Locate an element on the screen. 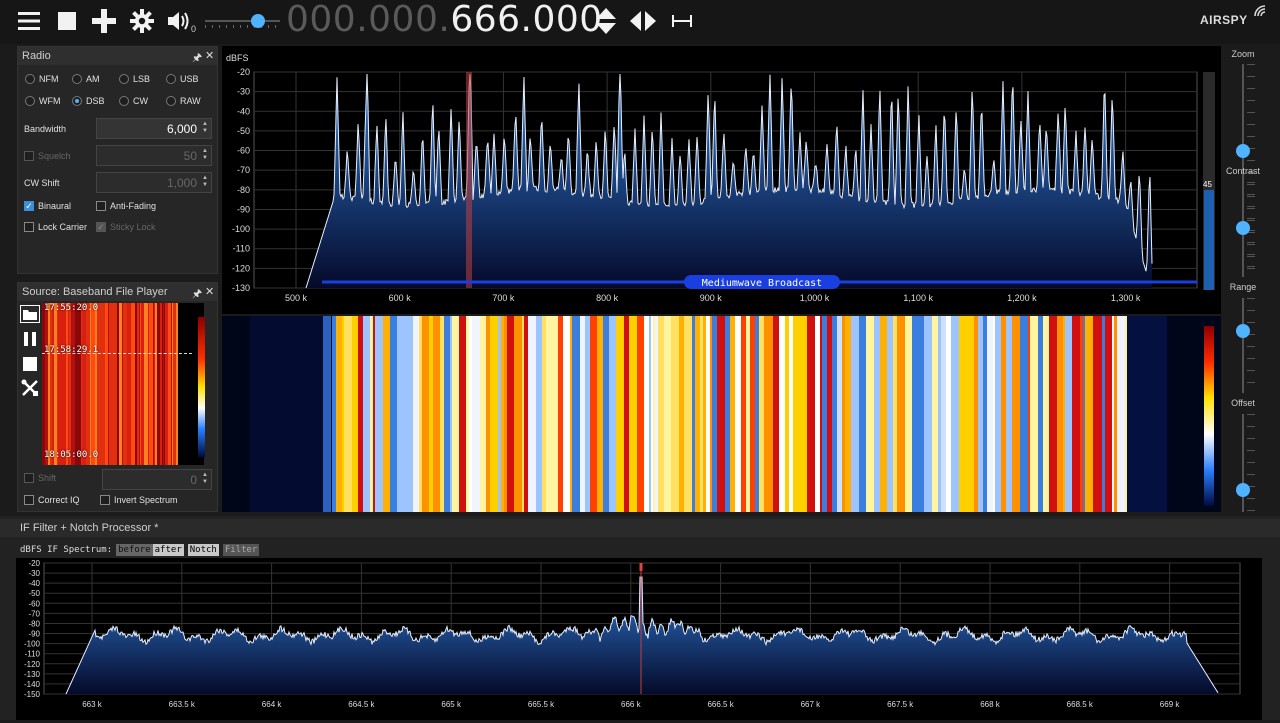 The width and height of the screenshot is (1280, 723). invert-spectrum-checkbox: Invert Spectrum is located at coordinates (139, 500).